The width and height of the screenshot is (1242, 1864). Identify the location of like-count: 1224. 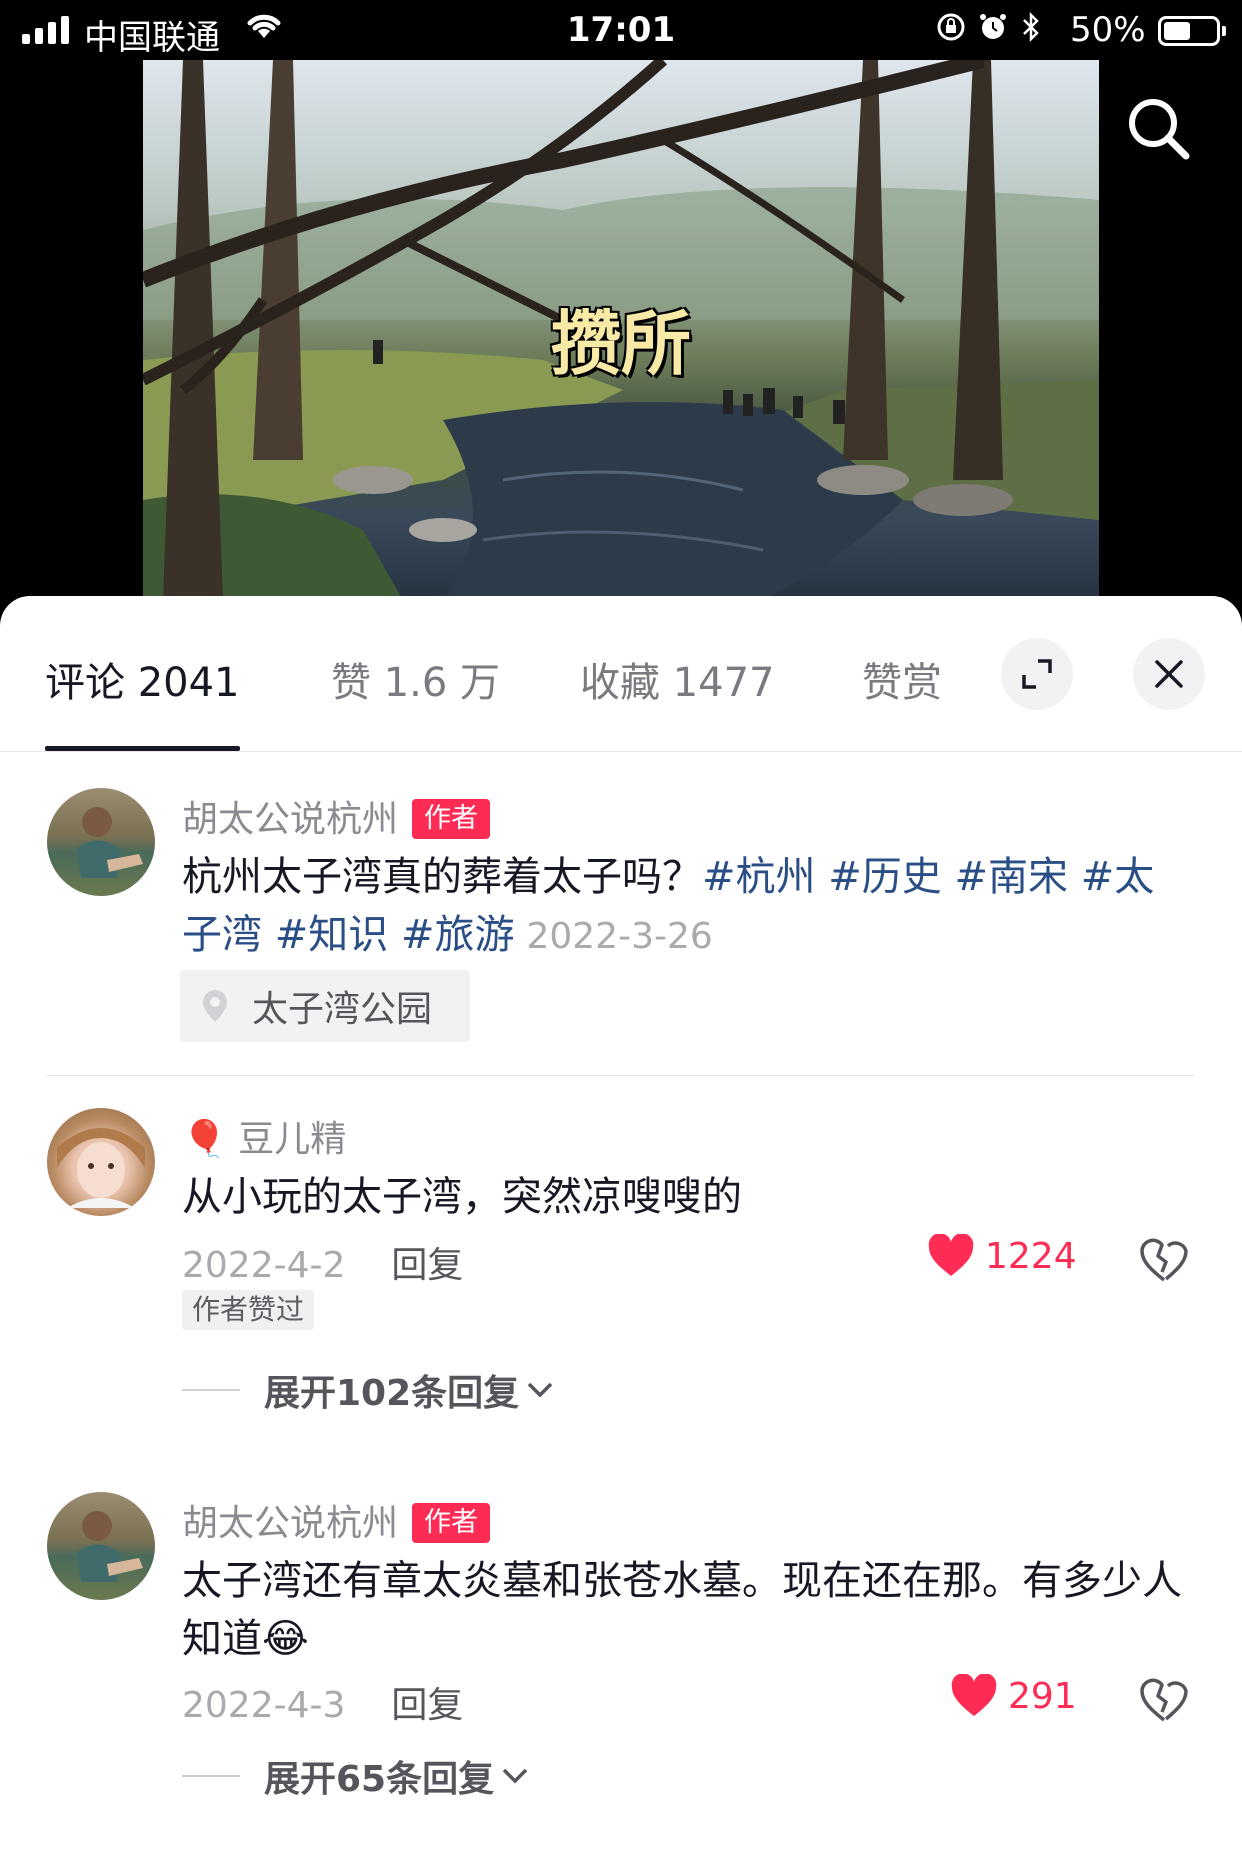
(1031, 1256).